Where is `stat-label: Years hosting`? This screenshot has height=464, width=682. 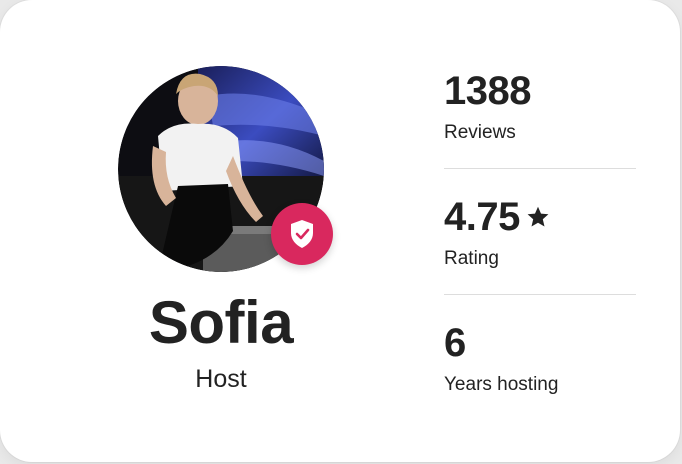 stat-label: Years hosting is located at coordinates (501, 384).